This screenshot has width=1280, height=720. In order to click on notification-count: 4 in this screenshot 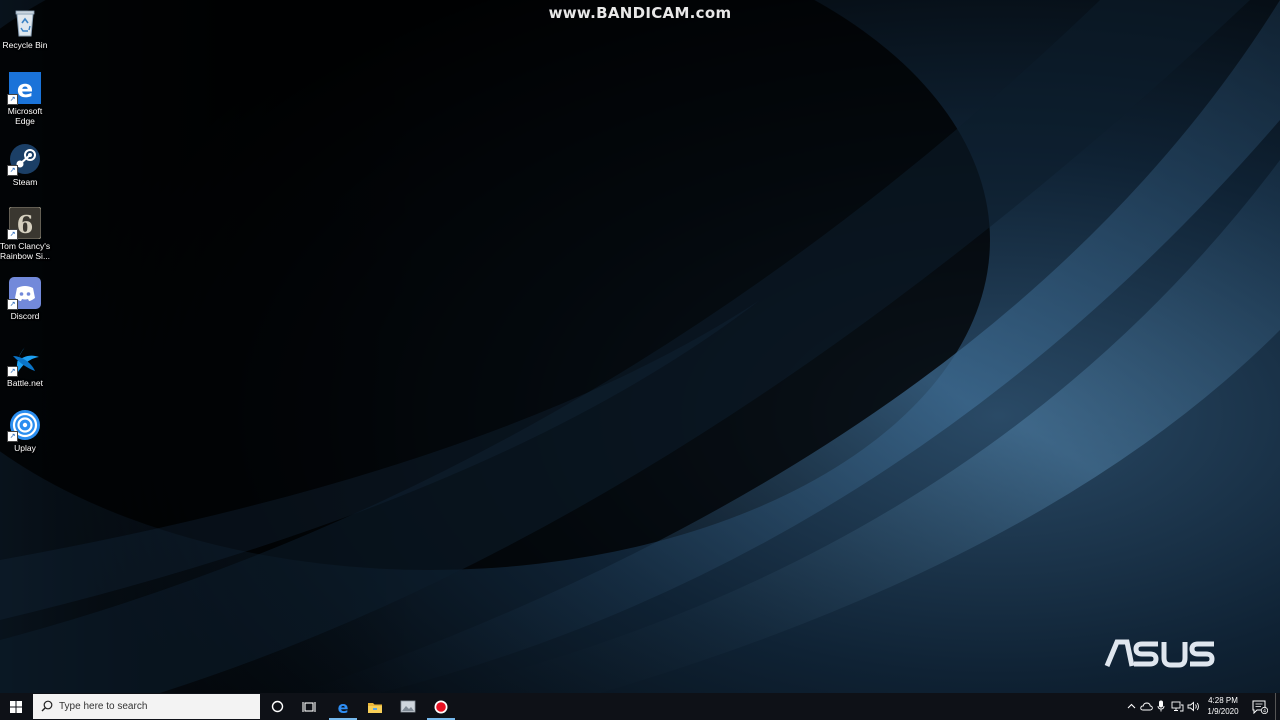, I will do `click(1264, 710)`.